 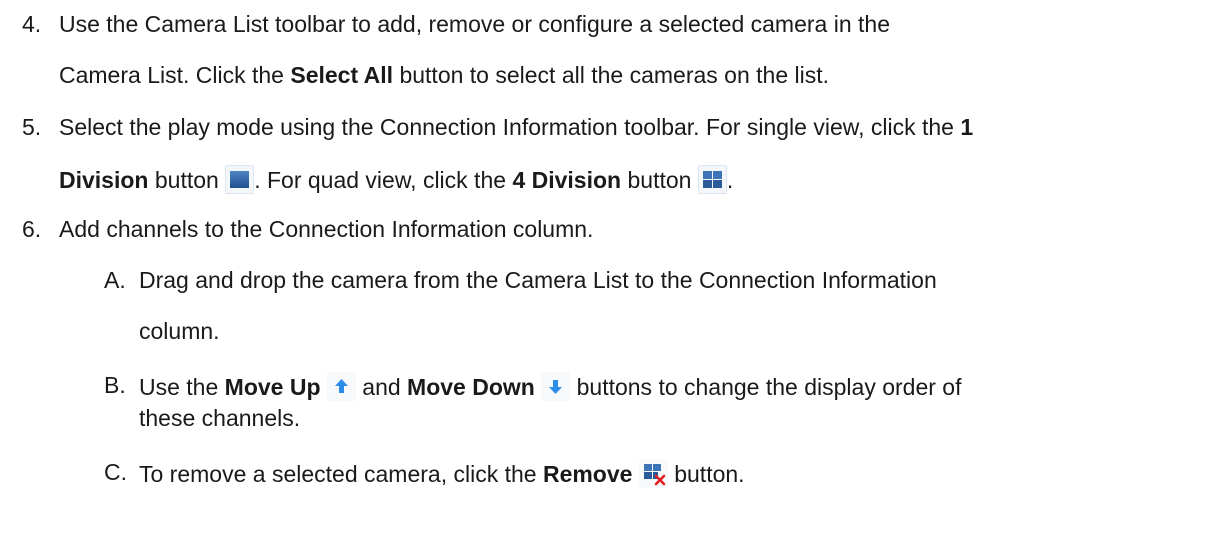 I want to click on step-5-number: 5., so click(x=32, y=127).